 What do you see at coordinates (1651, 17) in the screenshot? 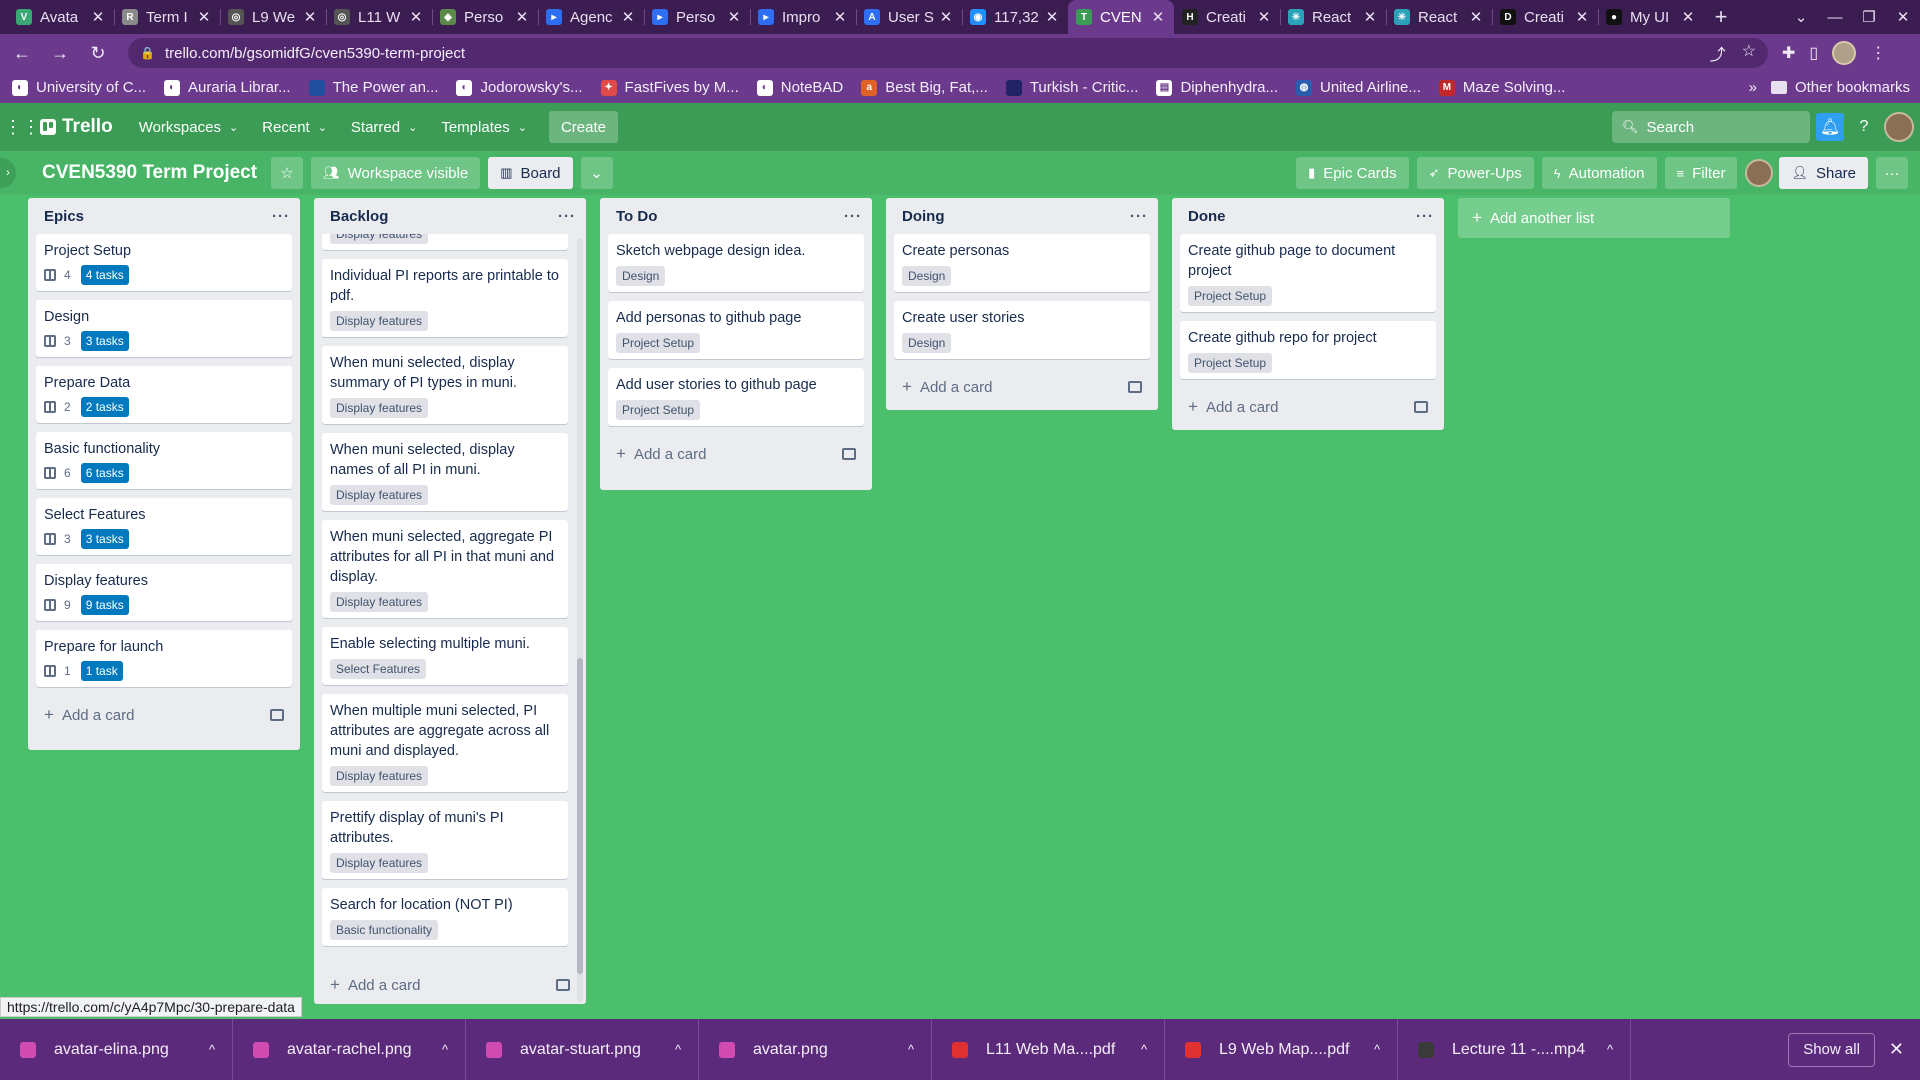
I see `browser-tab: ● My UI ✕` at bounding box center [1651, 17].